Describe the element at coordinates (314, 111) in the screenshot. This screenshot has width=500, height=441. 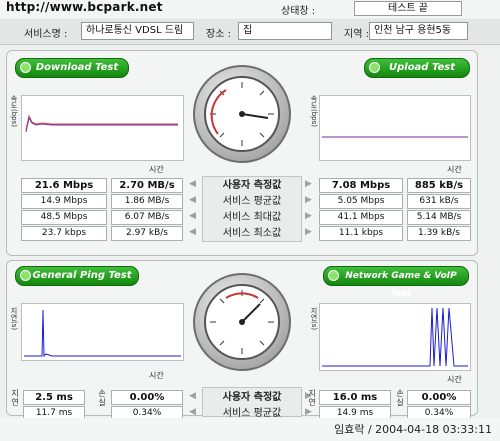
I see `upload-y-axis-label: 속도(bps)` at that location.